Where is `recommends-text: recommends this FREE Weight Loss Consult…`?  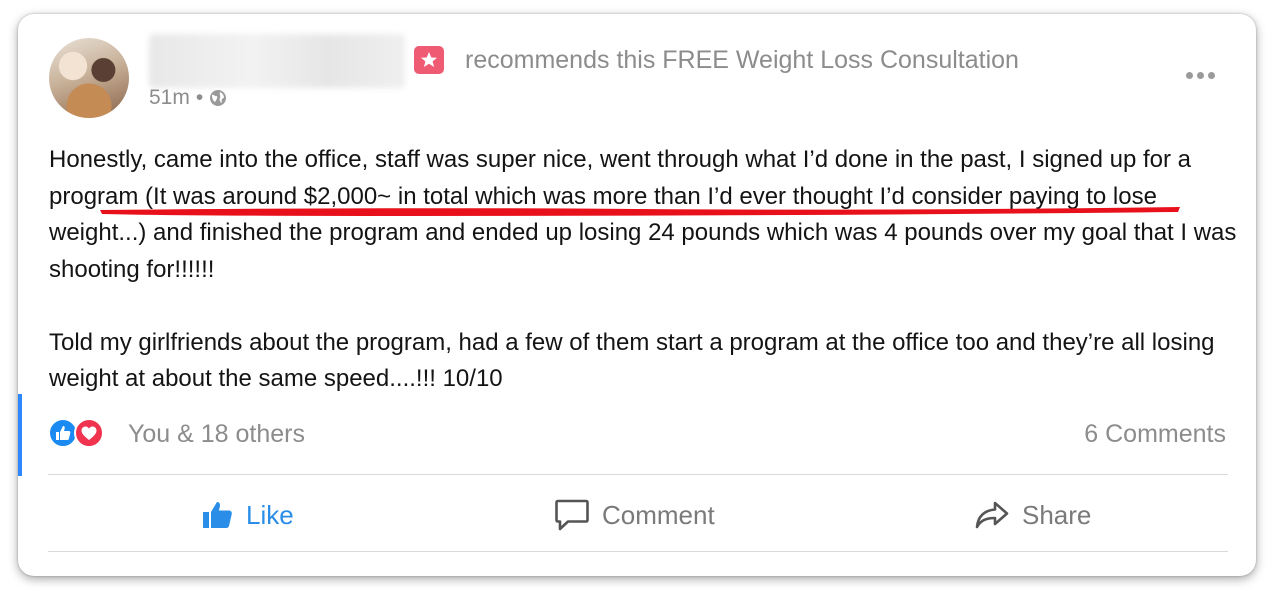
recommends-text: recommends this FREE Weight Loss Consult… is located at coordinates (742, 60).